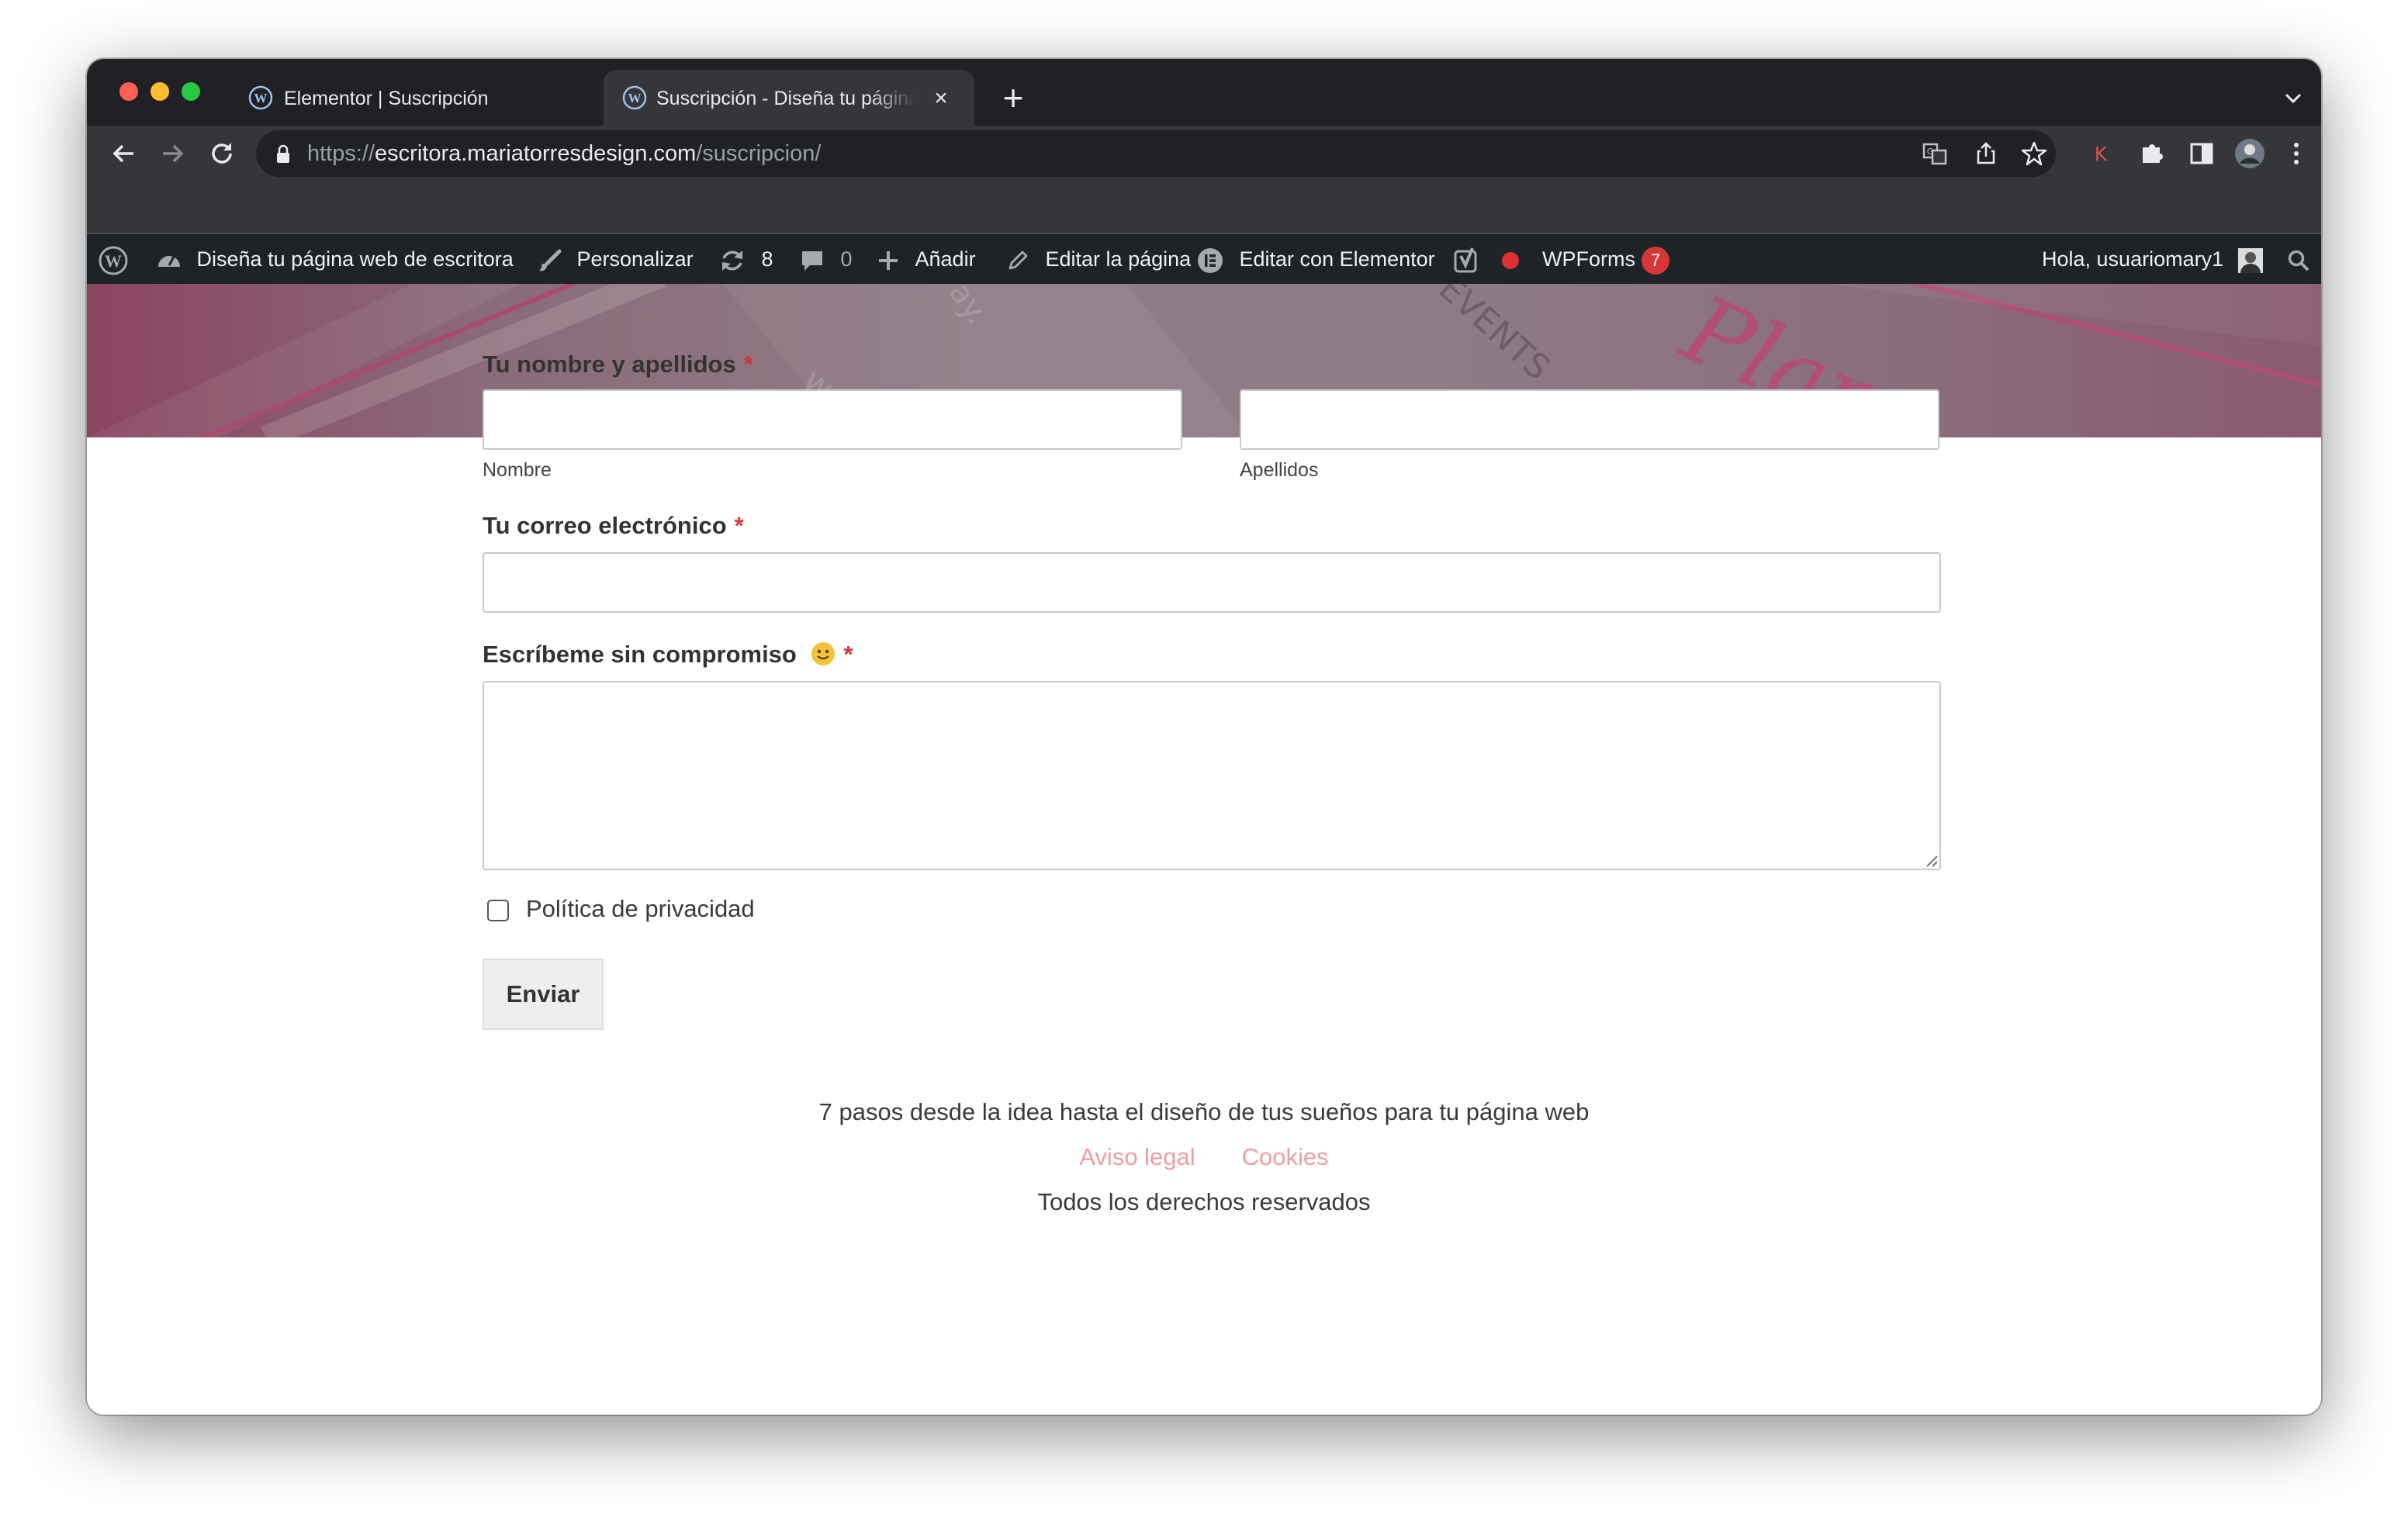 The width and height of the screenshot is (2408, 1531). Describe the element at coordinates (1204, 1157) in the screenshot. I see `footer-links: Aviso legal Cookies` at that location.